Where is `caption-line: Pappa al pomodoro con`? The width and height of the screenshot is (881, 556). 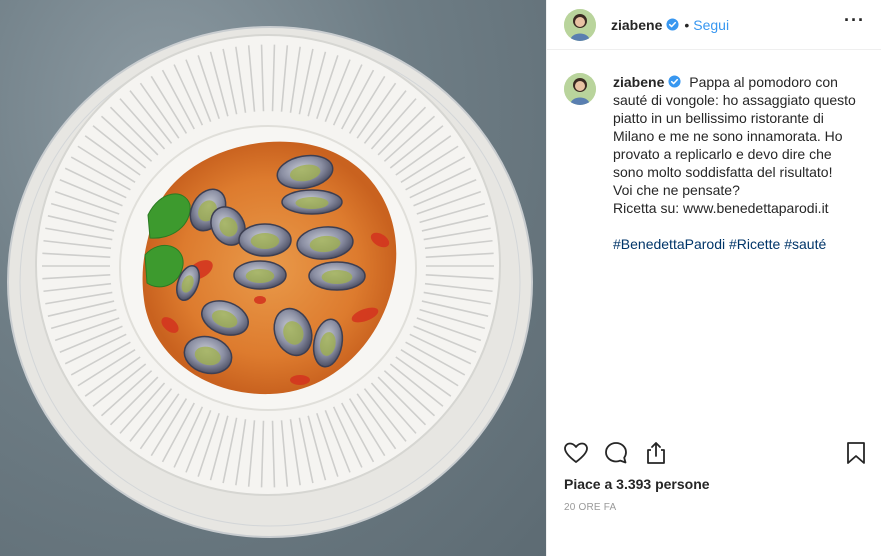 caption-line: Pappa al pomodoro con is located at coordinates (763, 82).